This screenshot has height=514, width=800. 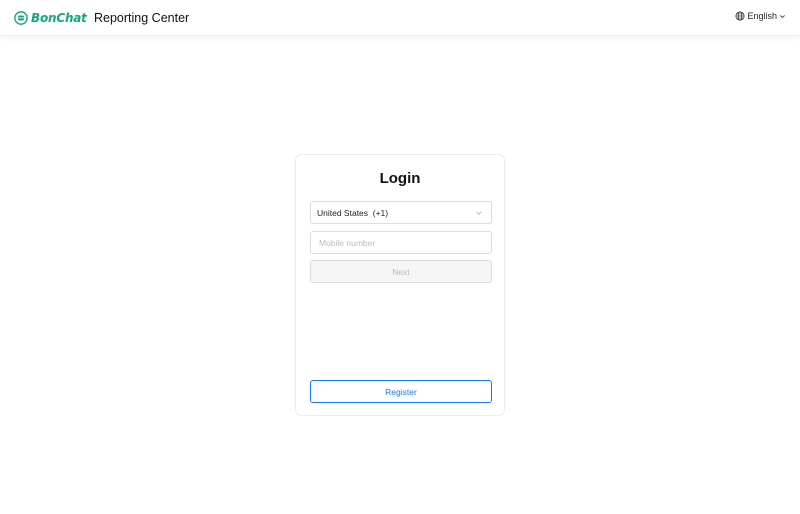 I want to click on language-selector: English, so click(x=760, y=16).